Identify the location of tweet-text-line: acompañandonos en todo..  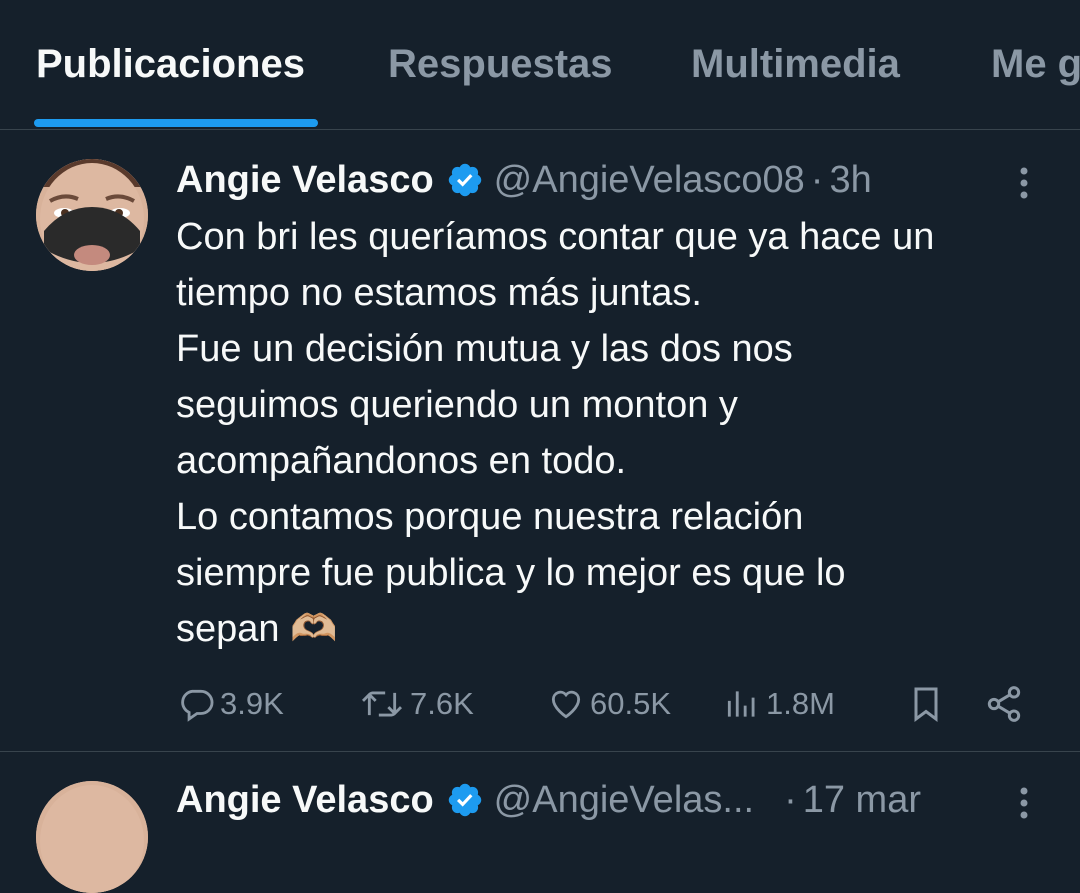
(401, 461).